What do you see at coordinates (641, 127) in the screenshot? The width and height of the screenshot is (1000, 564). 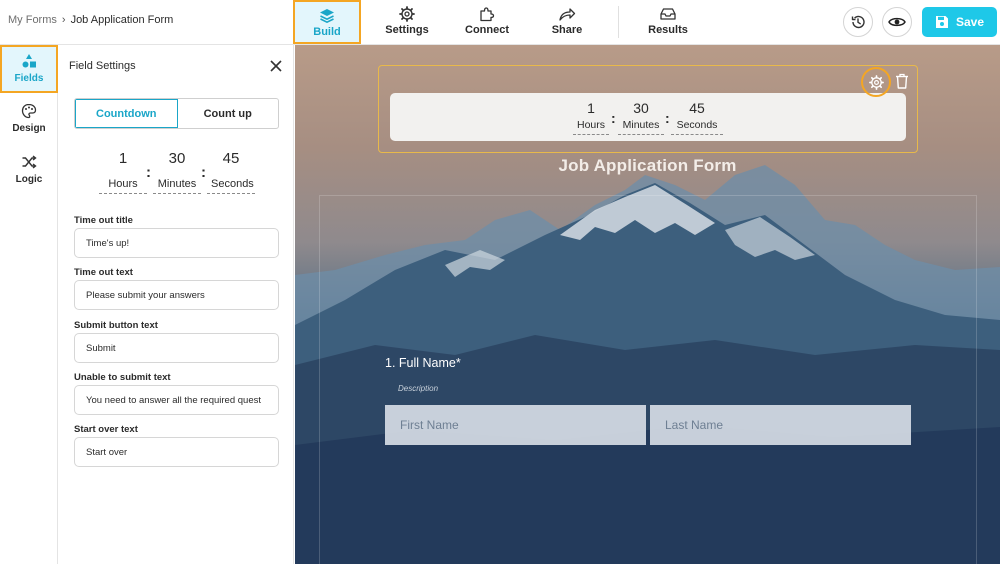 I see `preview-minutes-label: Minutes` at bounding box center [641, 127].